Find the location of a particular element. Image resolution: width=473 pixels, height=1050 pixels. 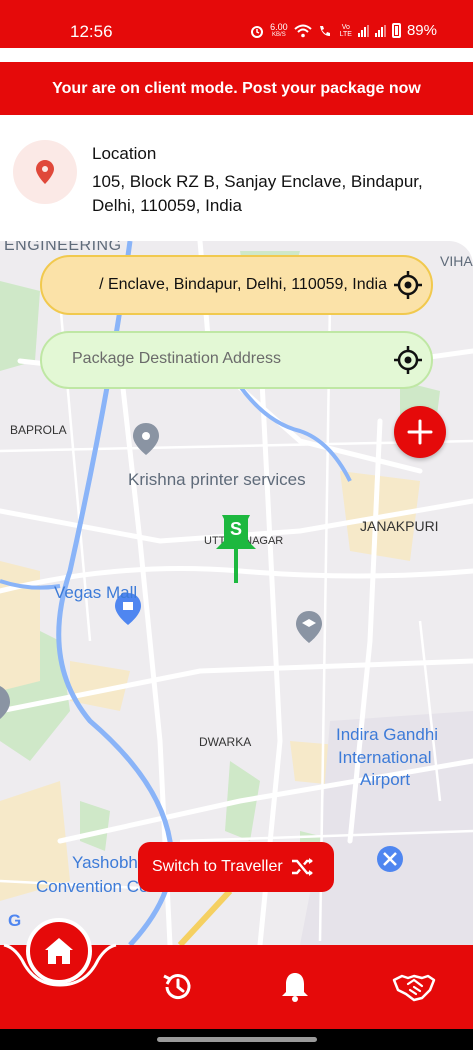

status-divider is located at coordinates (236, 55).